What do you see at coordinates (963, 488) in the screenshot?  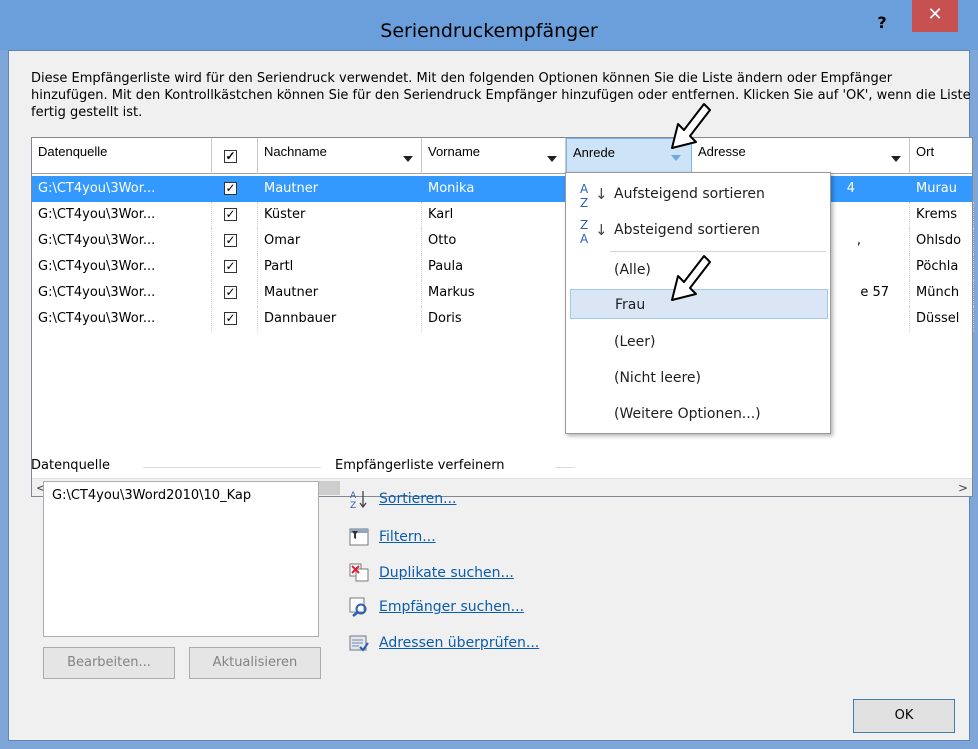 I see `scroll-right-icon: >` at bounding box center [963, 488].